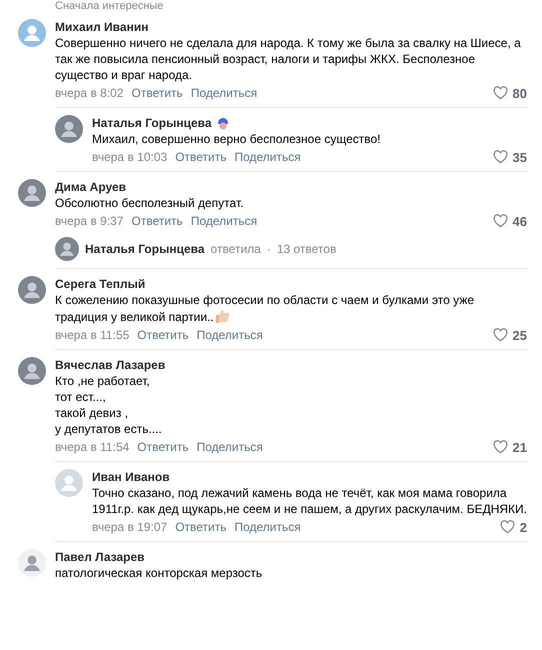  What do you see at coordinates (100, 284) in the screenshot?
I see `author-name: Серега Теплый` at bounding box center [100, 284].